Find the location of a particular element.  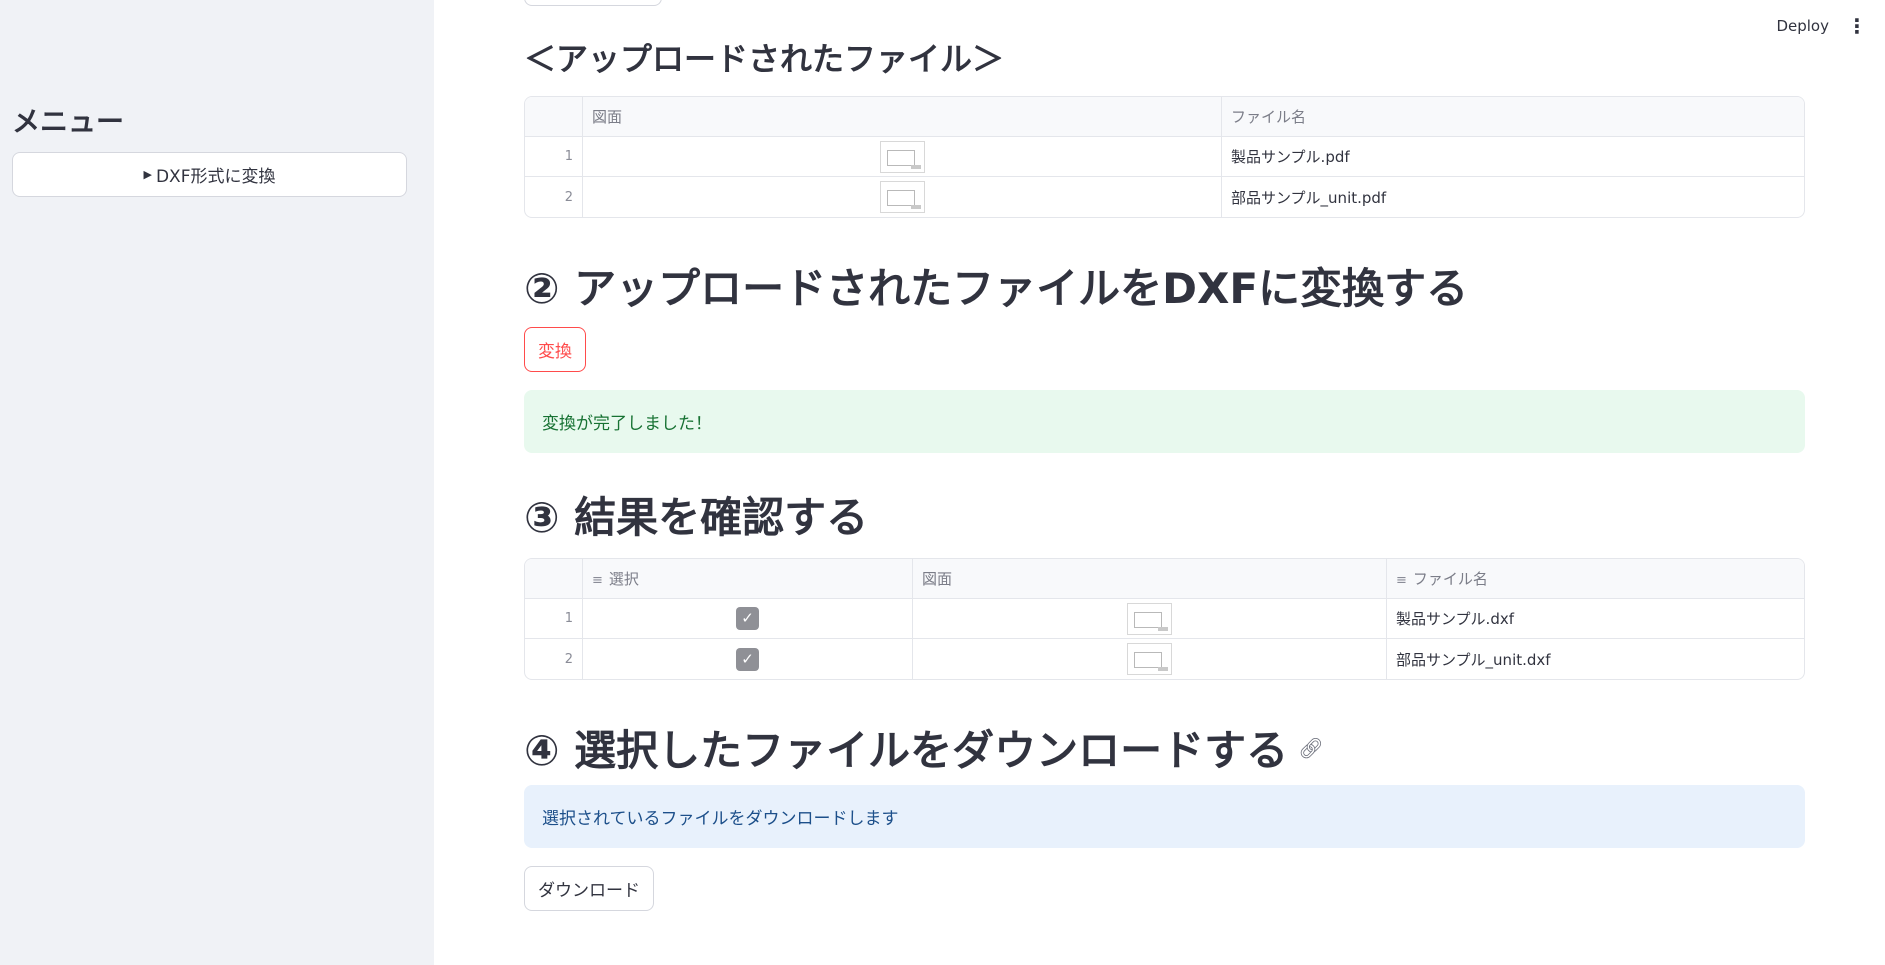

download-button: ダウンロード is located at coordinates (589, 888).